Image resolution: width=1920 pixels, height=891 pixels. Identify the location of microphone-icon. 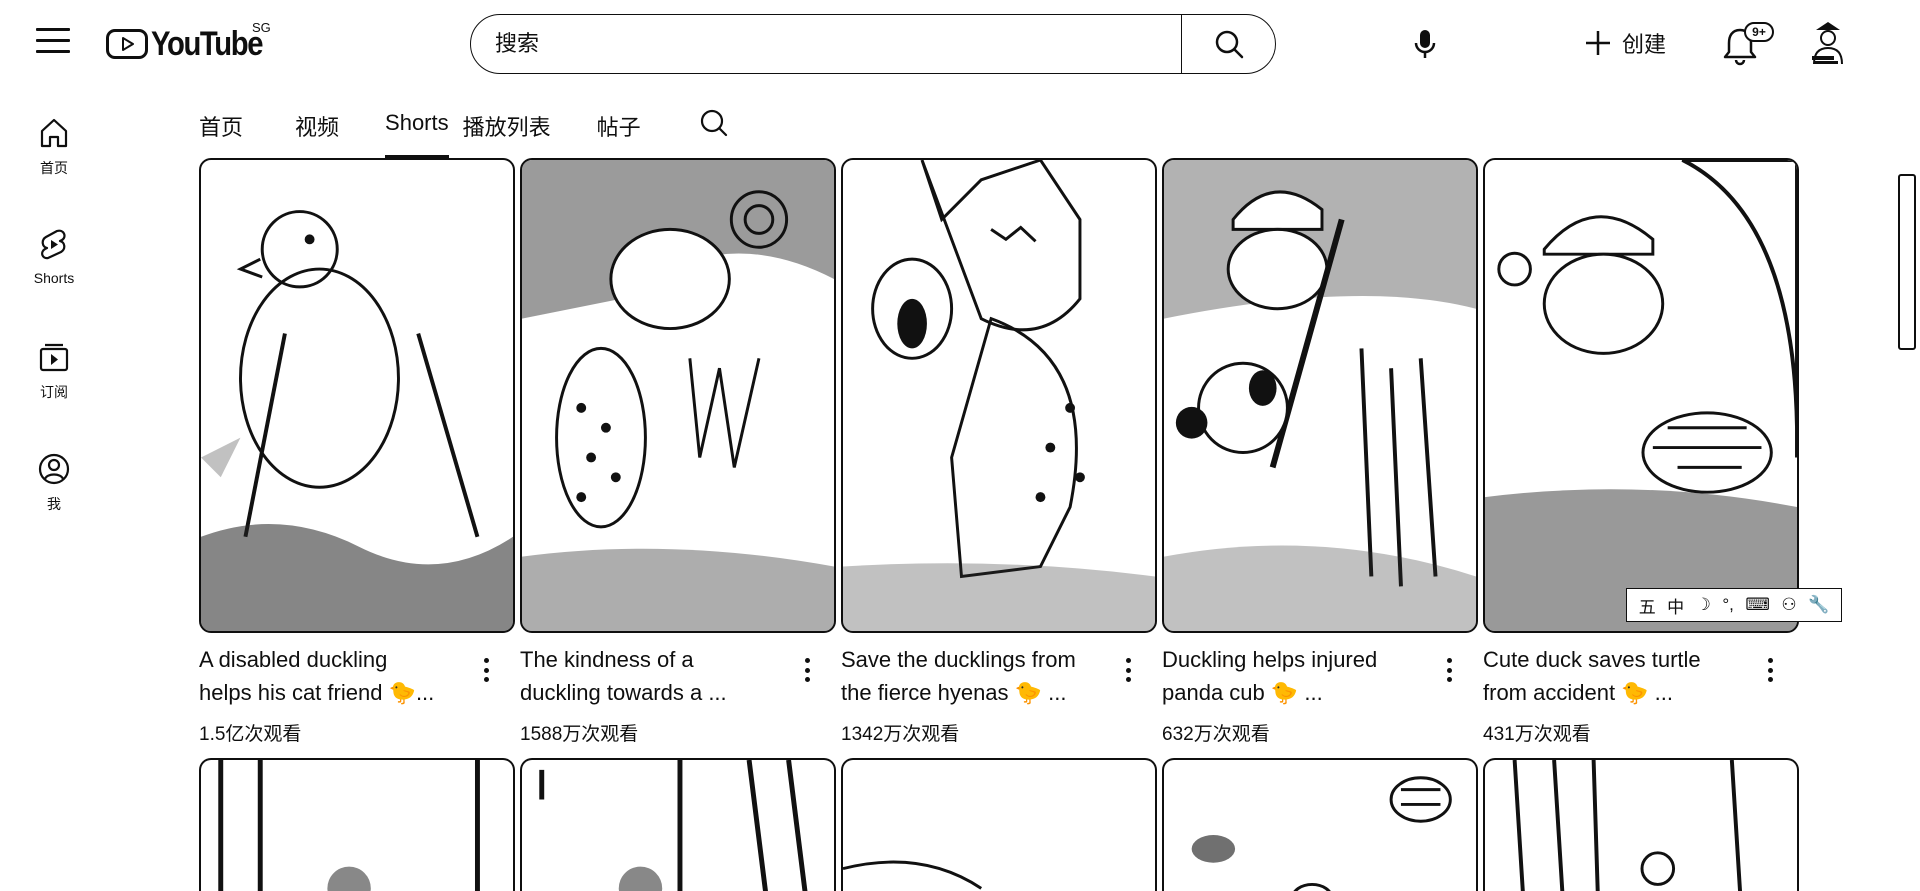
(1425, 44).